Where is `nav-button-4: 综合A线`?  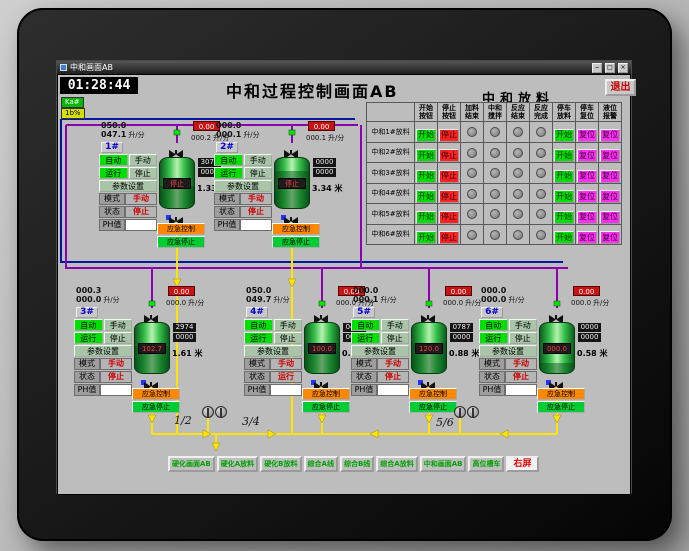 nav-button-4: 综合A线 is located at coordinates (320, 464).